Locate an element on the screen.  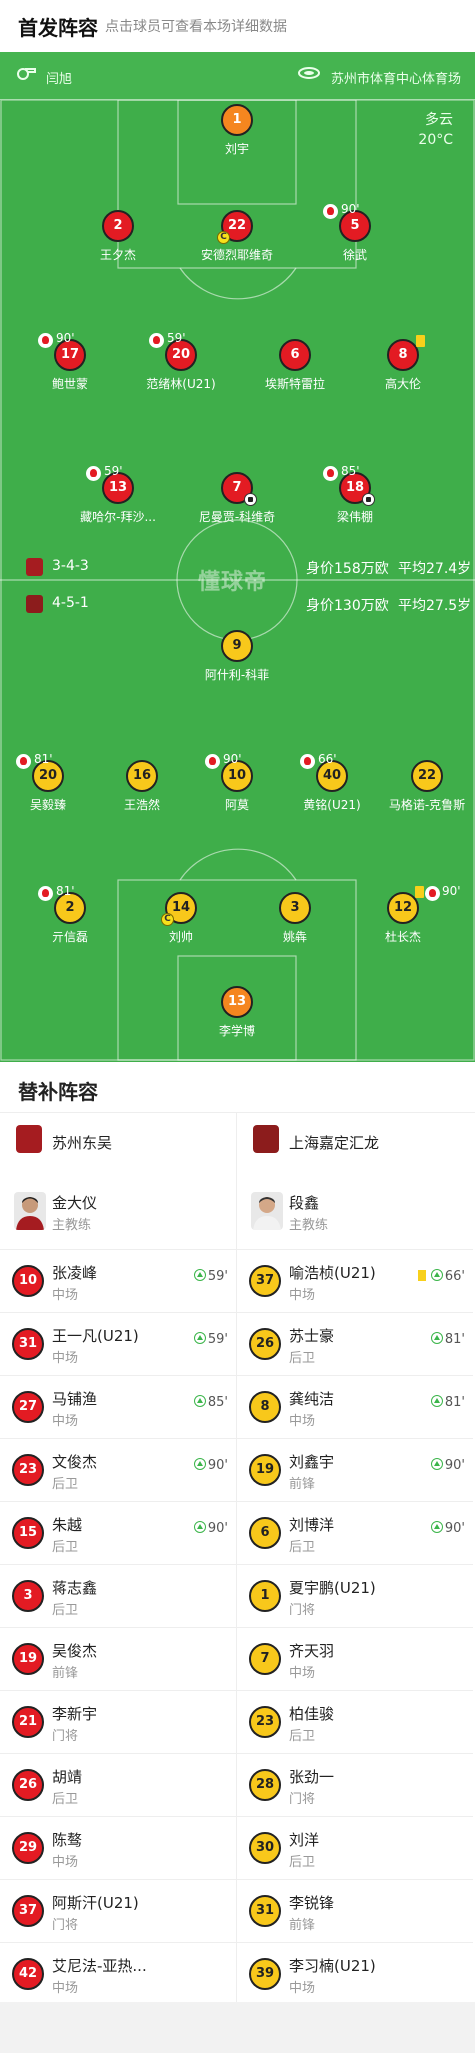
sub-player-row: 23 柏佳骏 后卫 is located at coordinates (355, 1721).